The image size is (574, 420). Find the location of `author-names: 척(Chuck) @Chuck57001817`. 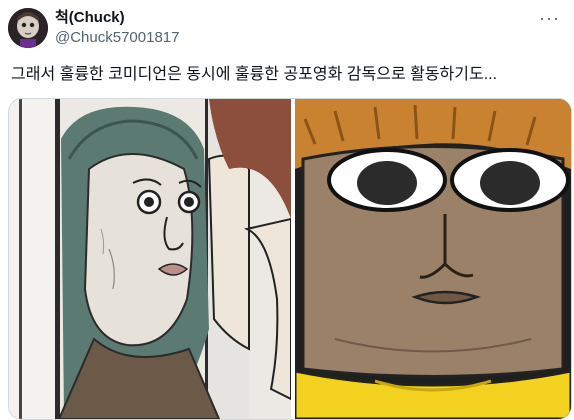

author-names: 척(Chuck) @Chuck57001817 is located at coordinates (117, 28).